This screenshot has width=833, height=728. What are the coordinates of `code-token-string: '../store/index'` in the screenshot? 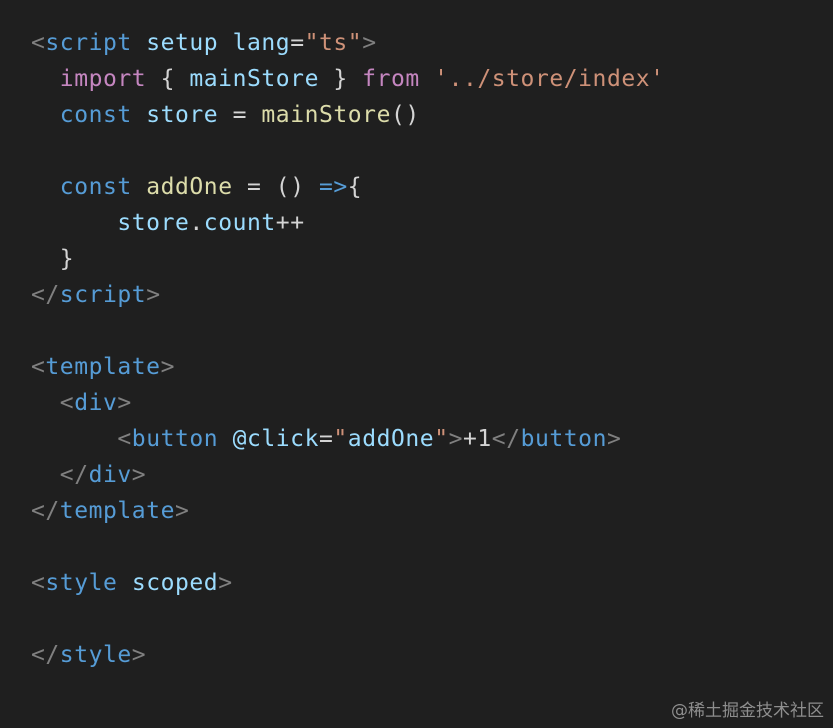 It's located at (549, 79).